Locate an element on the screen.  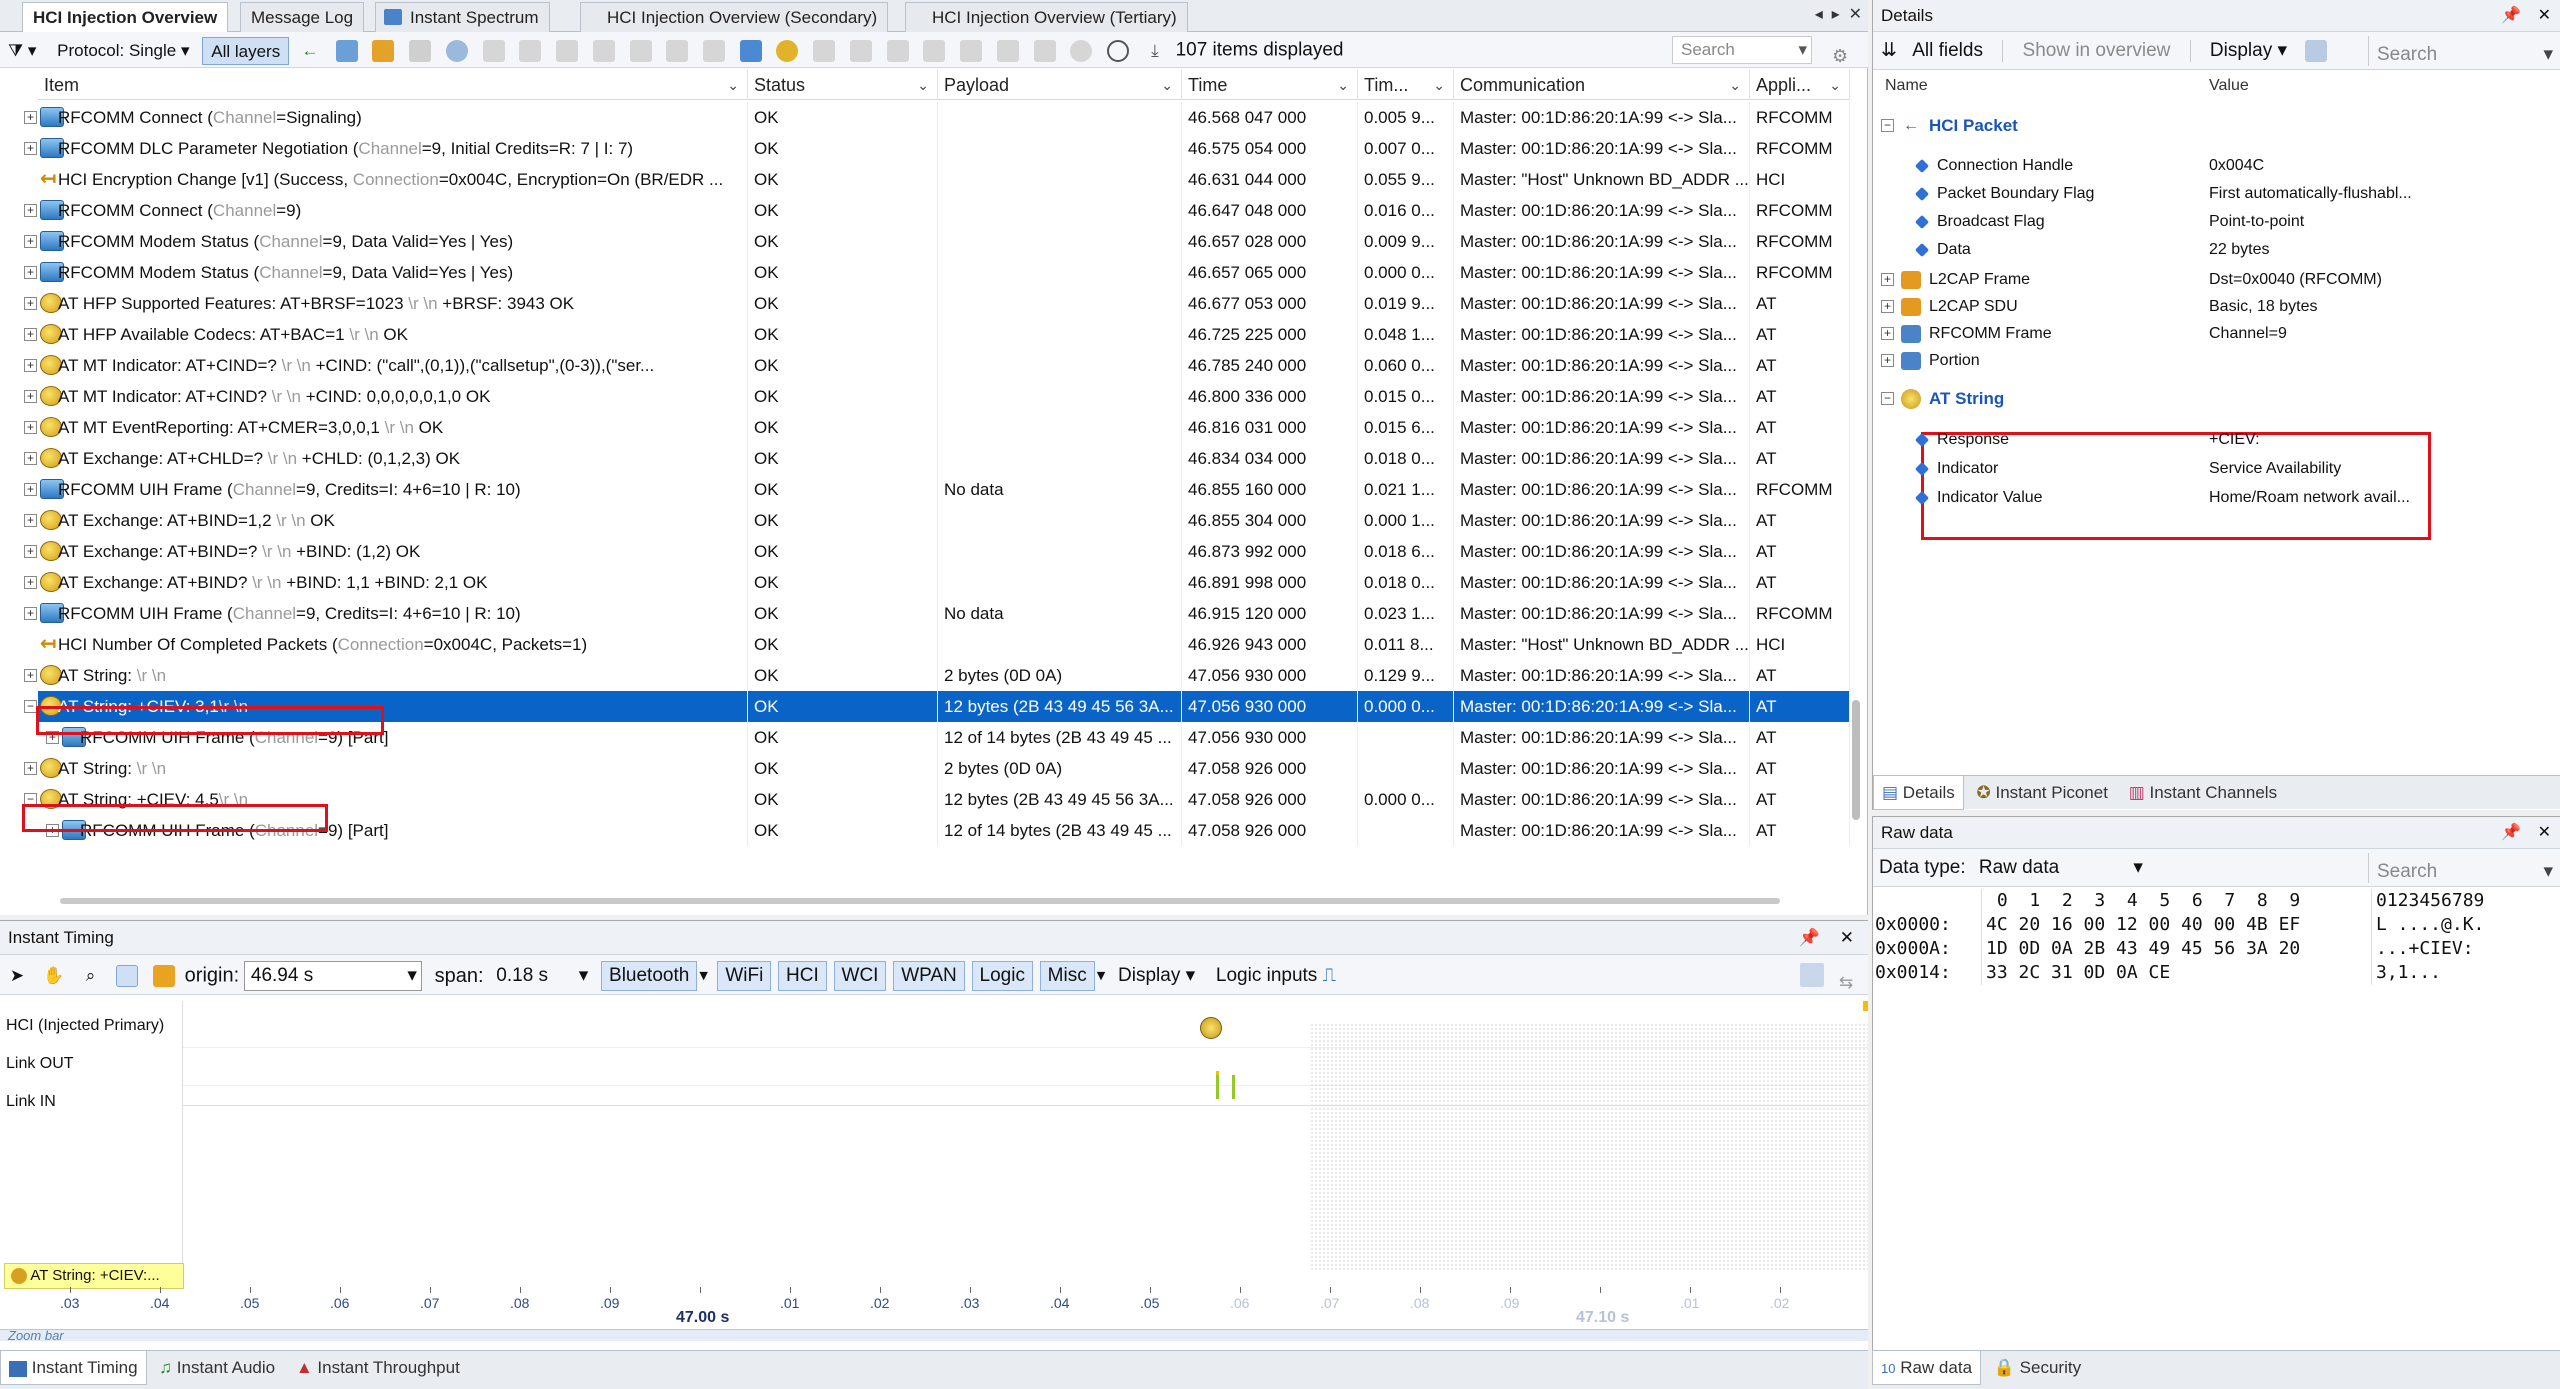
filter-misc-button: Misc is located at coordinates (1067, 975).